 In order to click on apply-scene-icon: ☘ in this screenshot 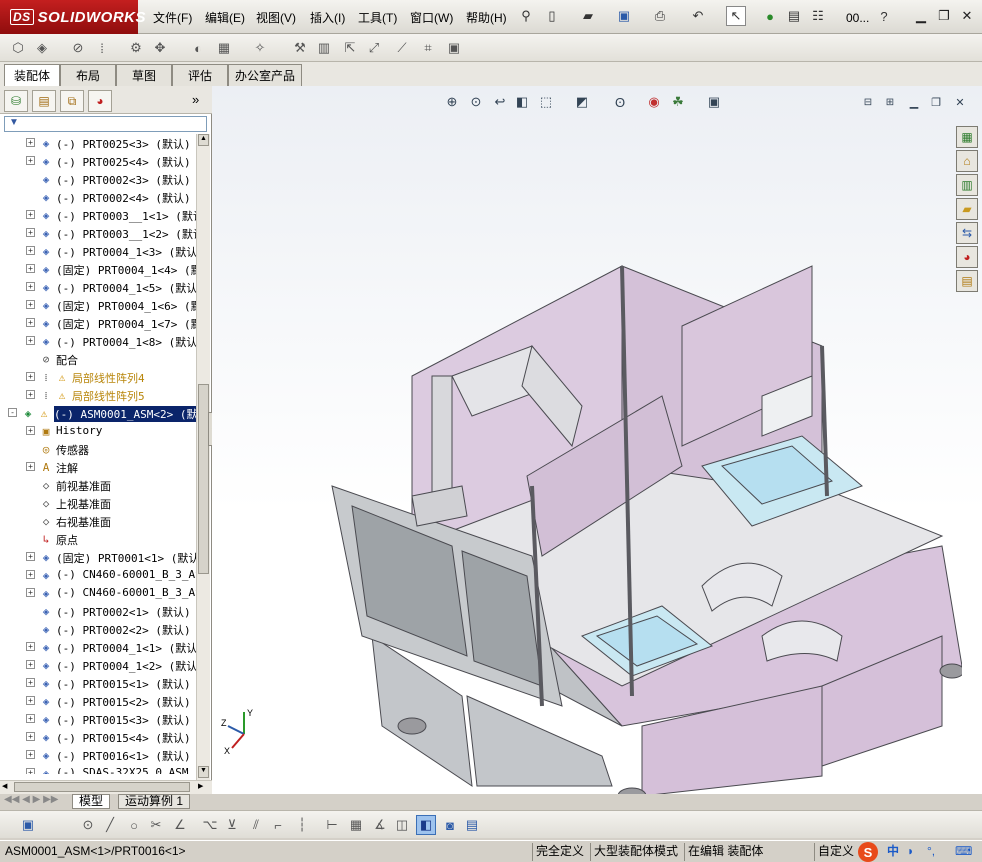, I will do `click(678, 102)`.